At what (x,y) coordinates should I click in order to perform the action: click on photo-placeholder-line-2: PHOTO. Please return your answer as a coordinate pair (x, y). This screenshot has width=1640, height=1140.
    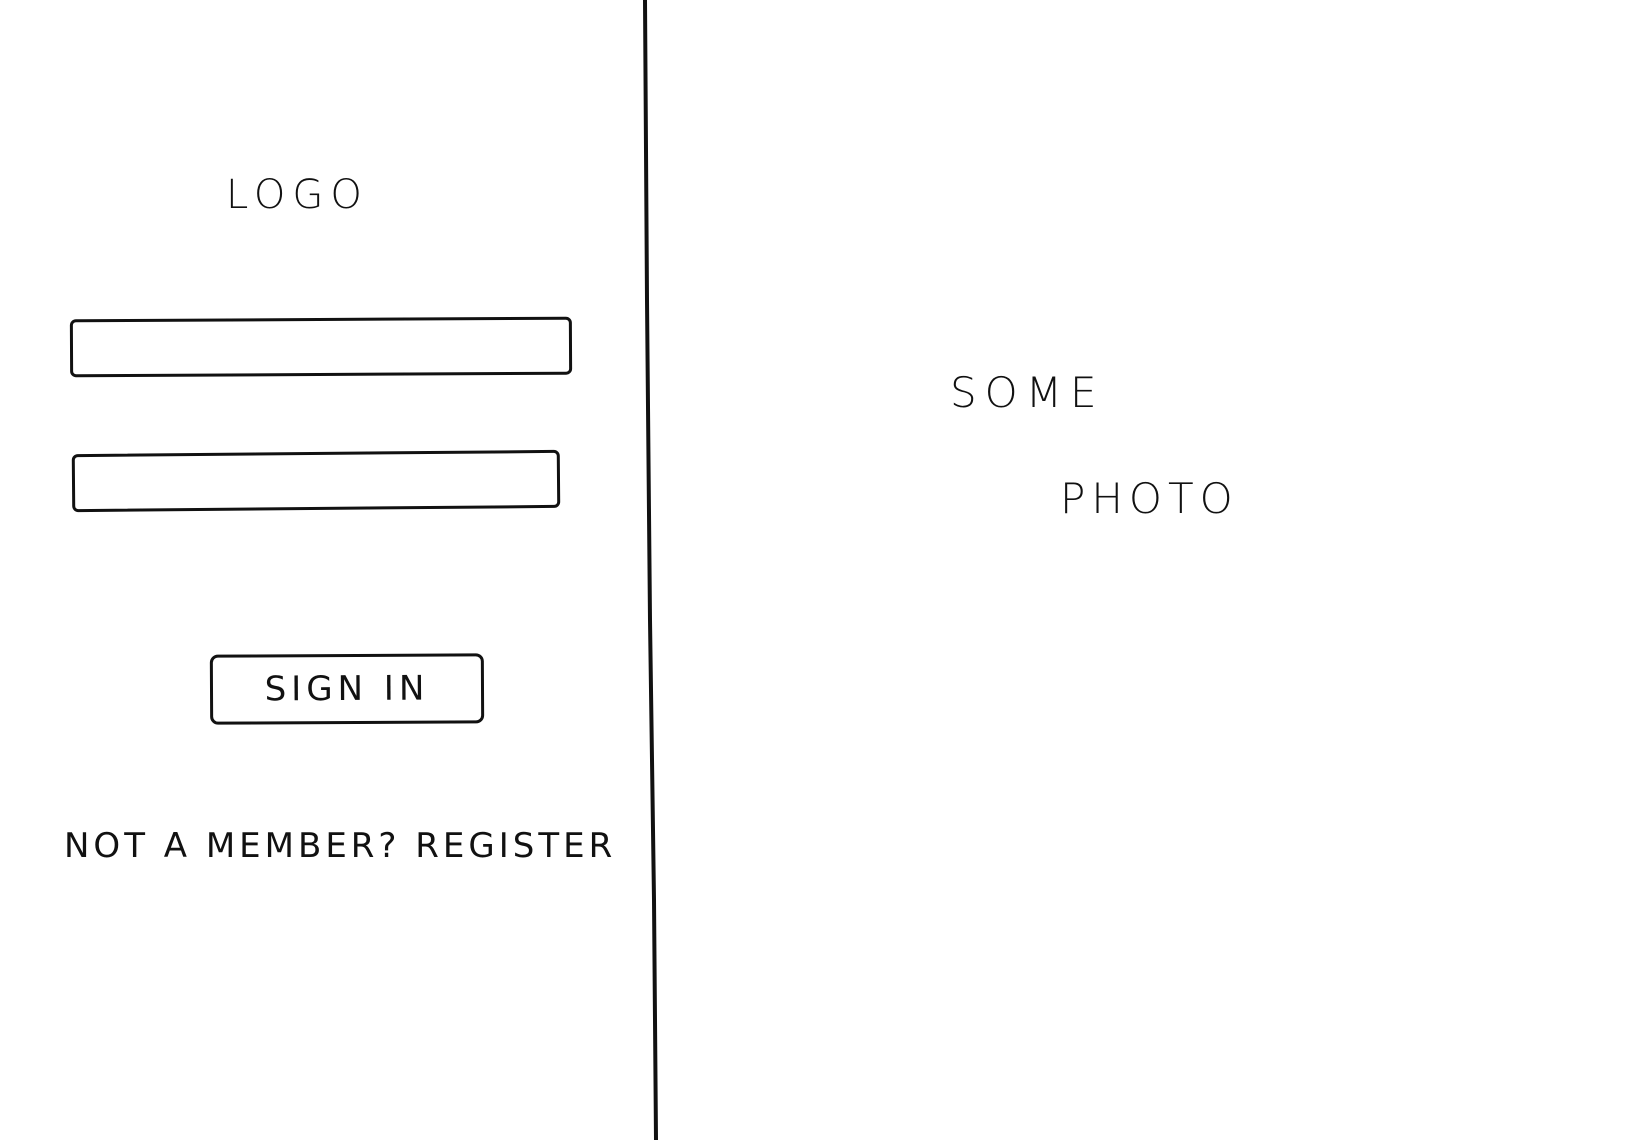
    Looking at the image, I should click on (1149, 498).